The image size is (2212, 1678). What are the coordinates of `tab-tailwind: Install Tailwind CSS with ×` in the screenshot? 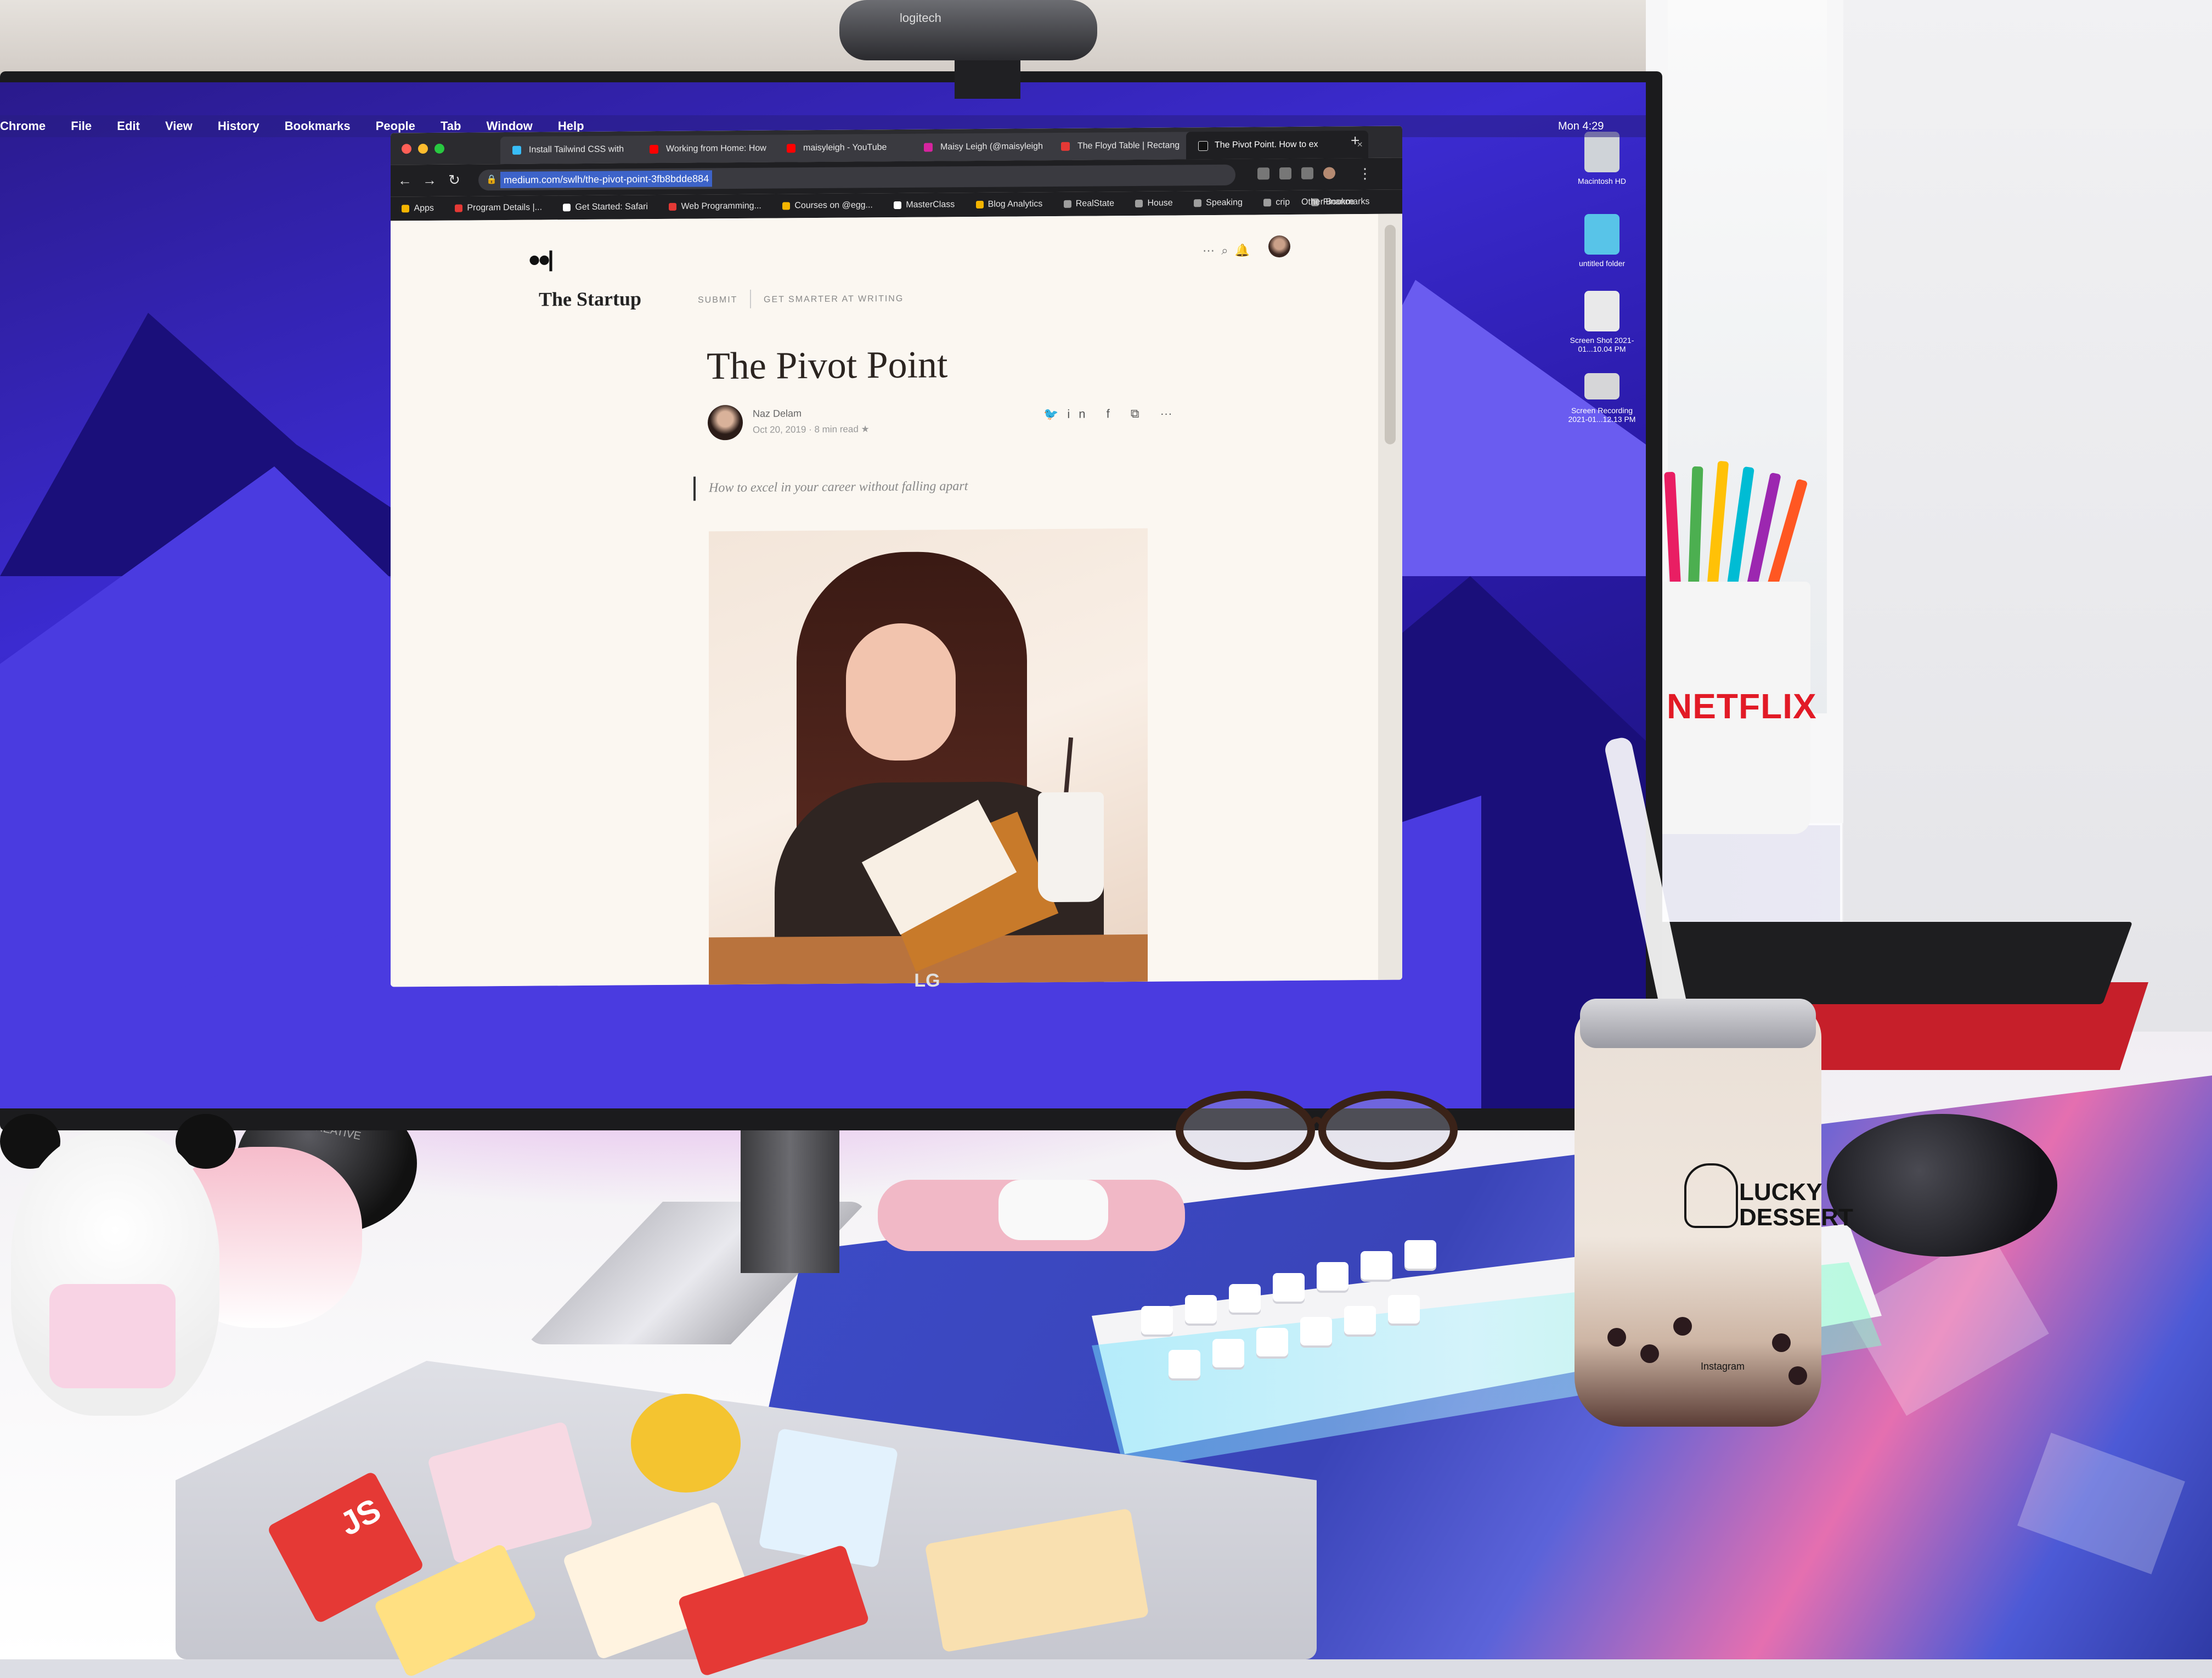 It's located at (580, 150).